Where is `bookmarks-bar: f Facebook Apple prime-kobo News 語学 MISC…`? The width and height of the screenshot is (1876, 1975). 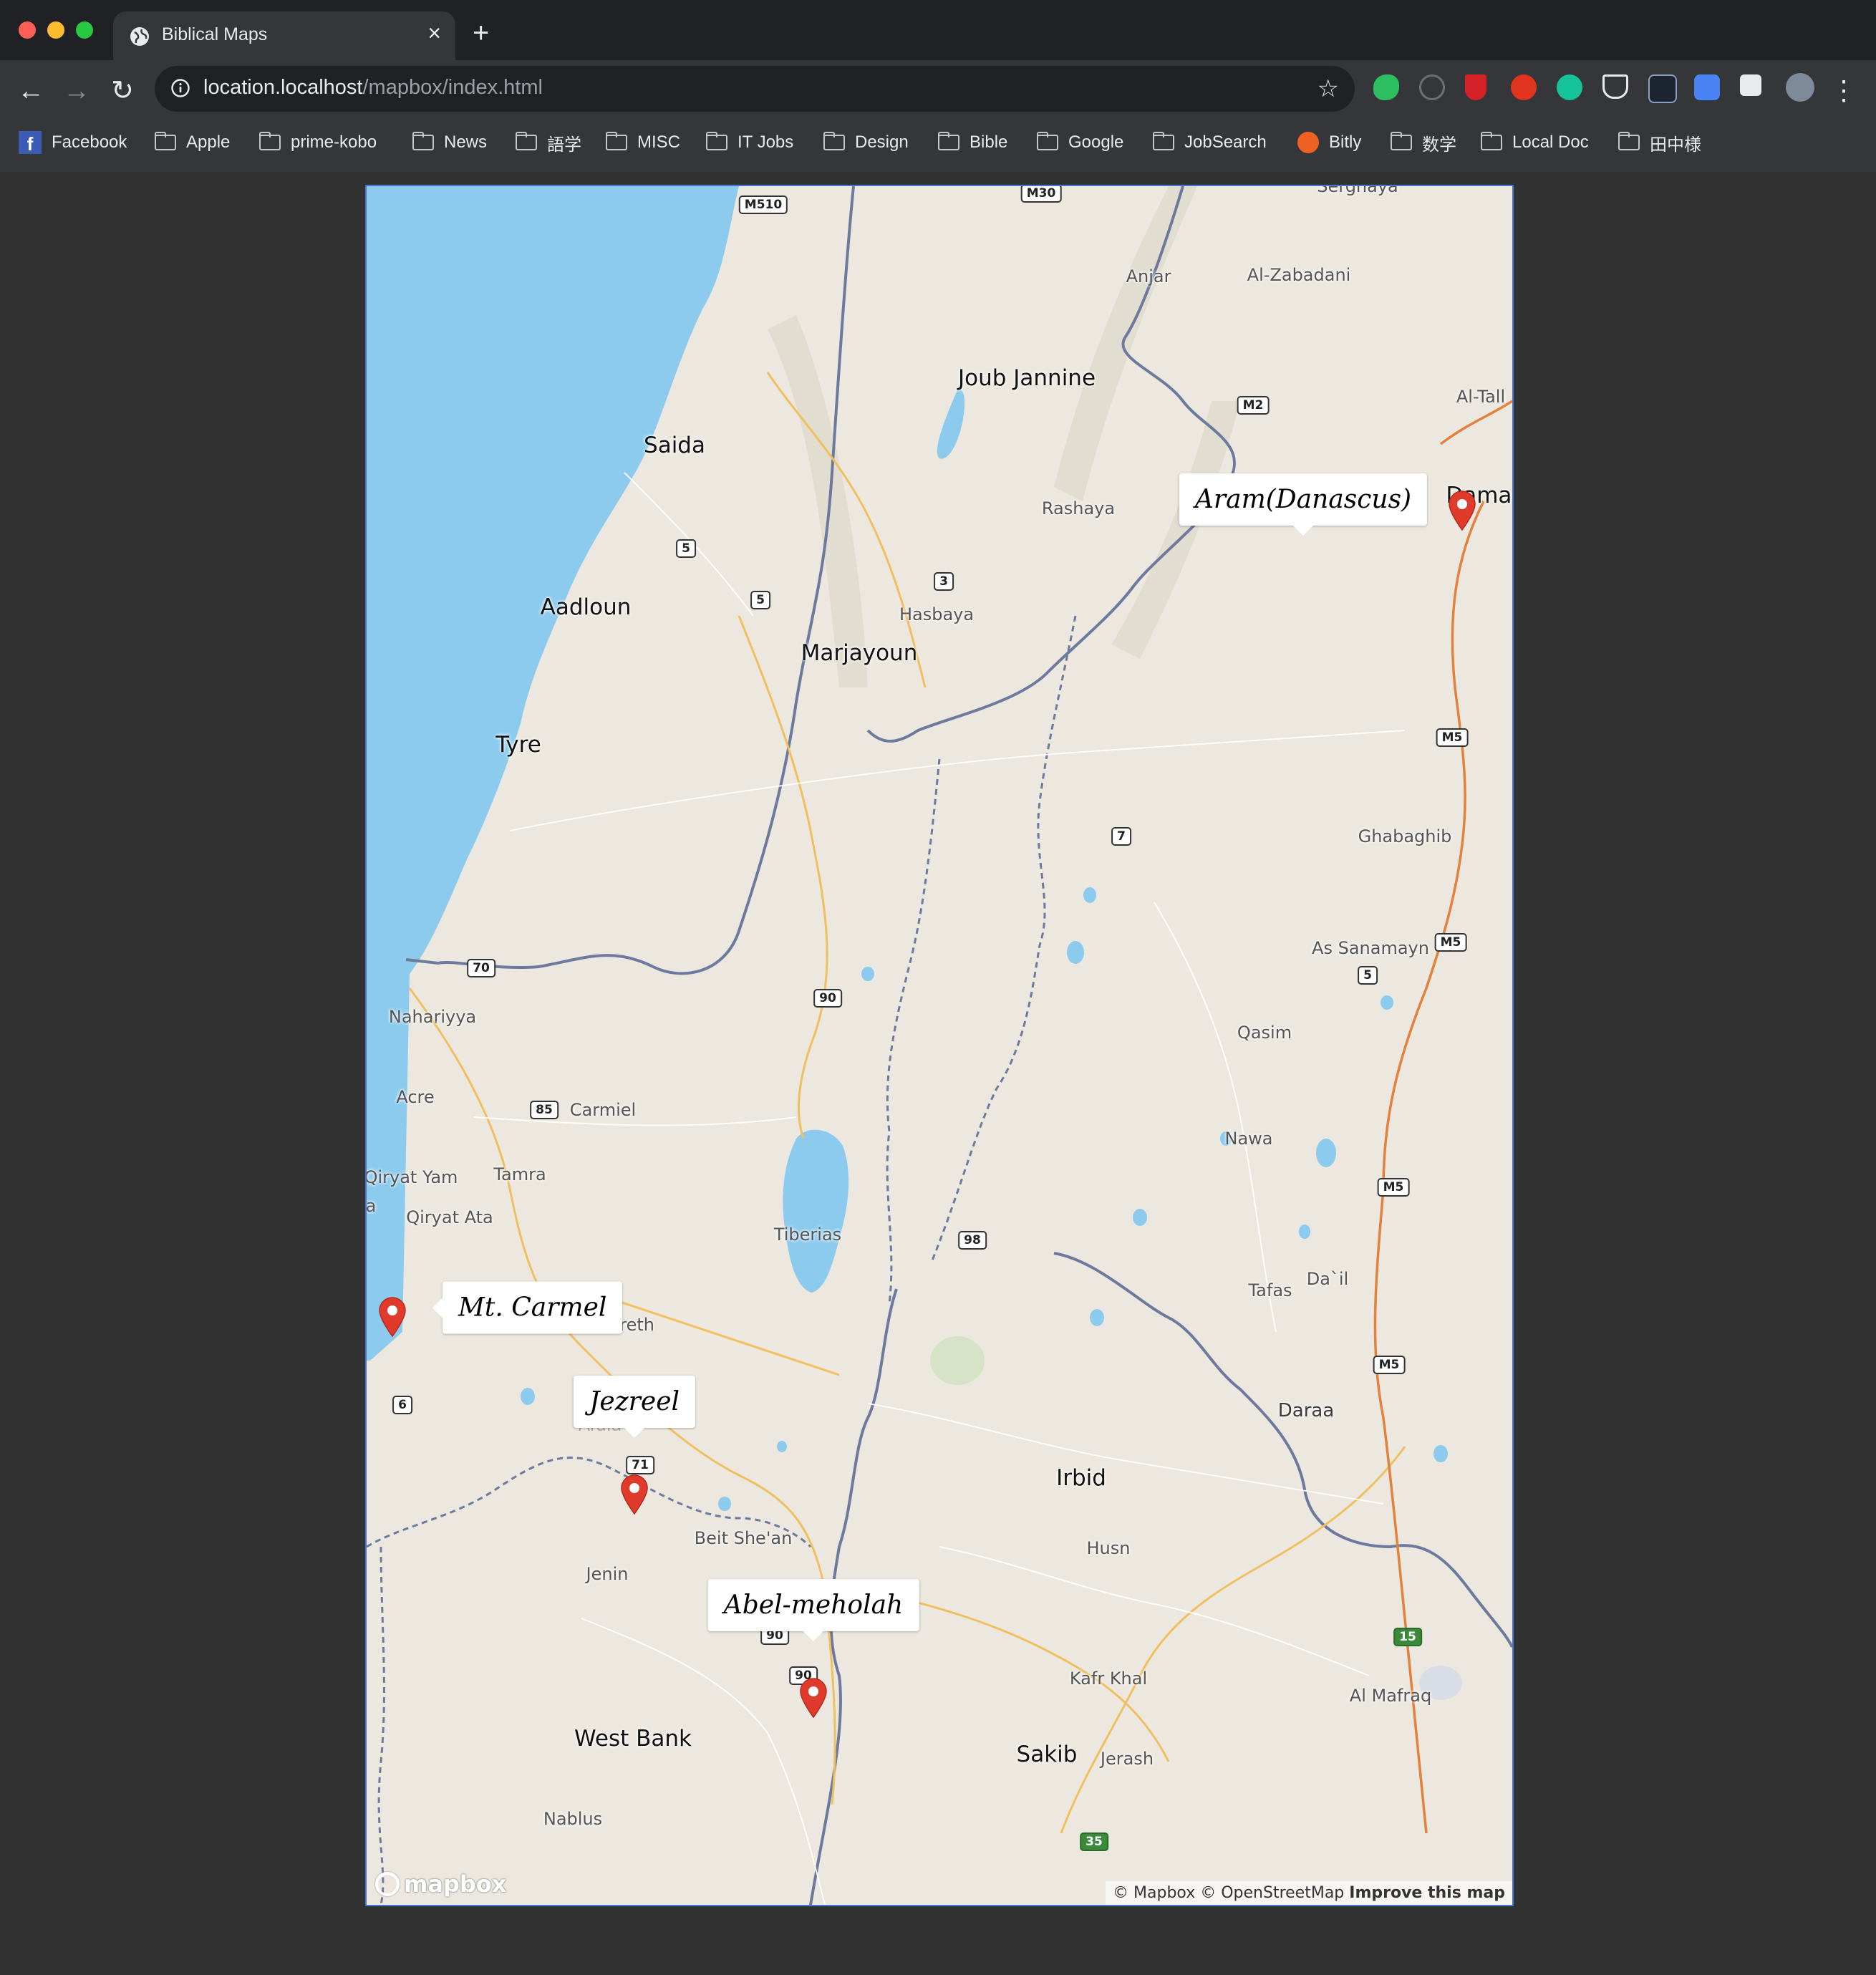
bookmarks-bar: f Facebook Apple prime-kobo News 語学 MISC… is located at coordinates (938, 143).